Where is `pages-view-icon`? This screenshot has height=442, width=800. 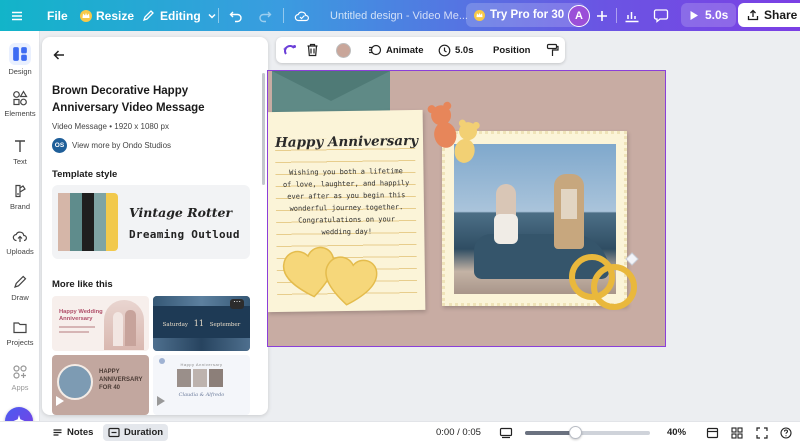
pages-view-icon is located at coordinates (712, 432).